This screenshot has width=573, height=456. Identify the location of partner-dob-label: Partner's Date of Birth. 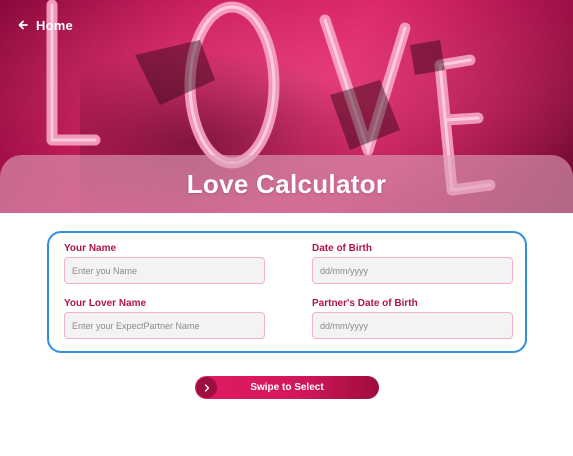
(365, 303).